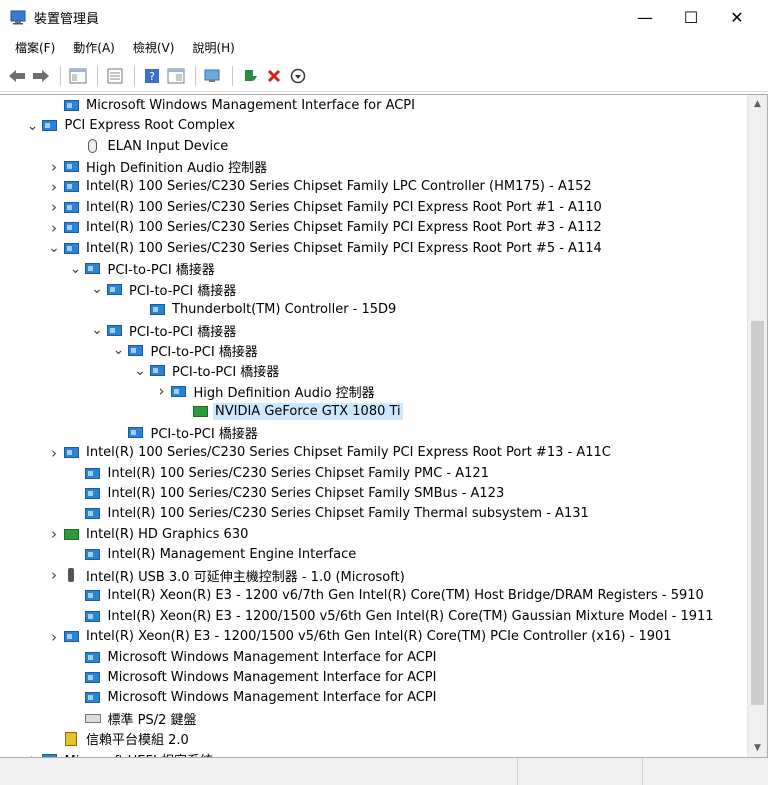 The width and height of the screenshot is (768, 785). What do you see at coordinates (71, 739) in the screenshot?
I see `security-chip-icon` at bounding box center [71, 739].